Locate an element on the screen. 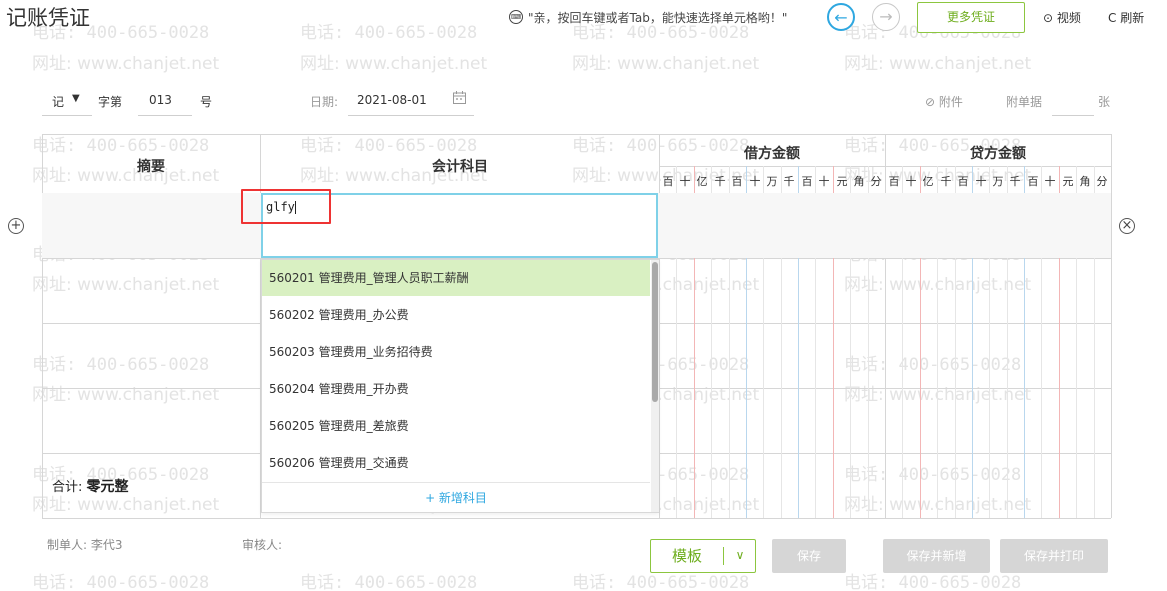 This screenshot has height=591, width=1167. refresh-button: C 刷新 is located at coordinates (1126, 17).